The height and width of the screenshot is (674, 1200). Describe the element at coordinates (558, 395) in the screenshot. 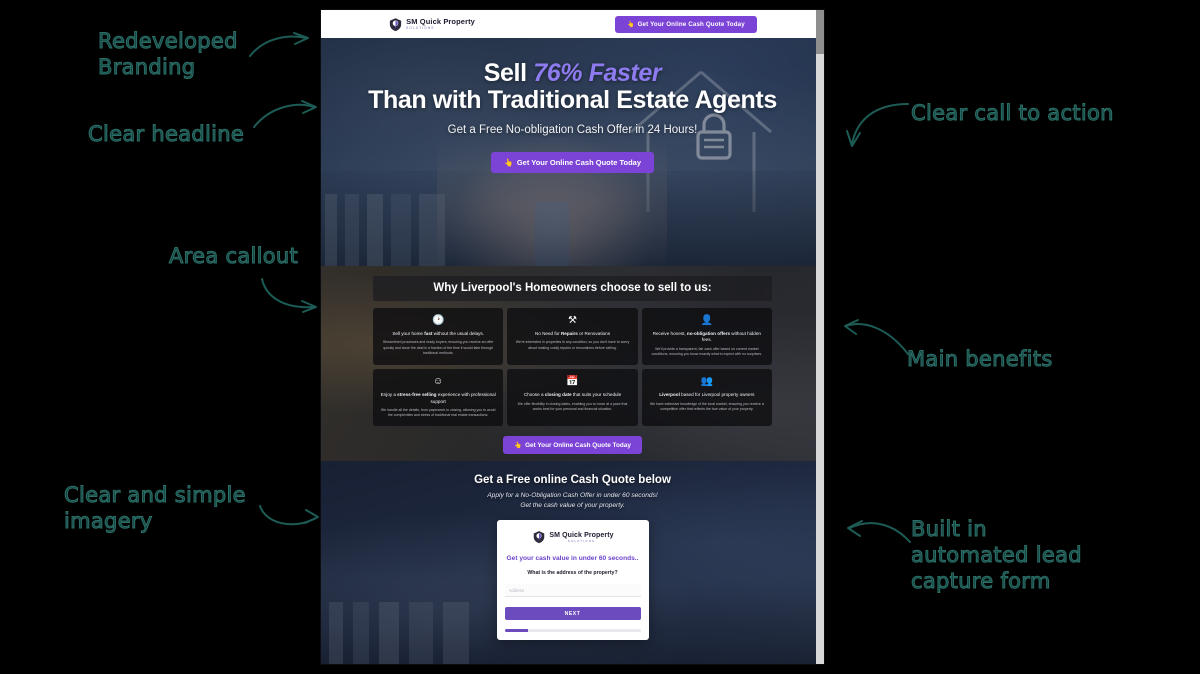

I see `benefit-title-bold: closing date` at that location.